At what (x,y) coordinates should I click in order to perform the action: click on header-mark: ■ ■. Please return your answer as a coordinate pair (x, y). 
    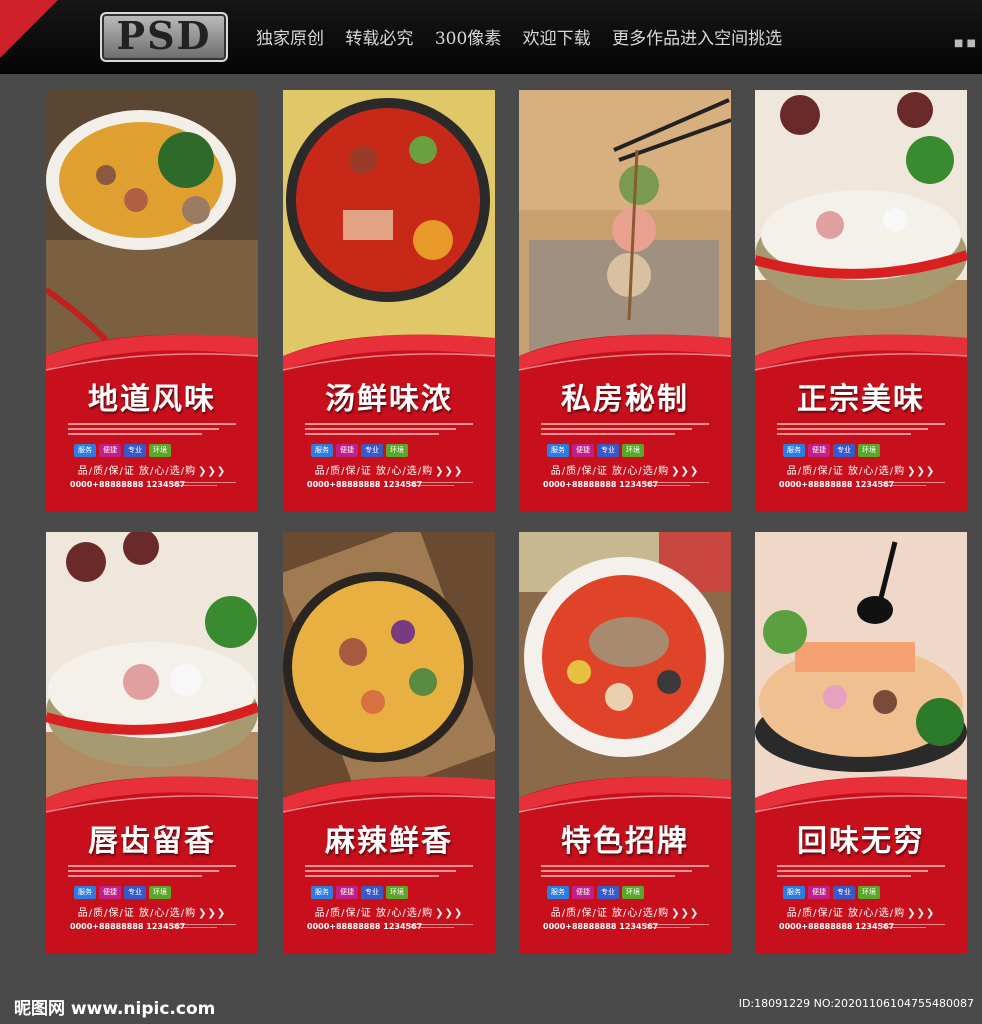
    Looking at the image, I should click on (964, 43).